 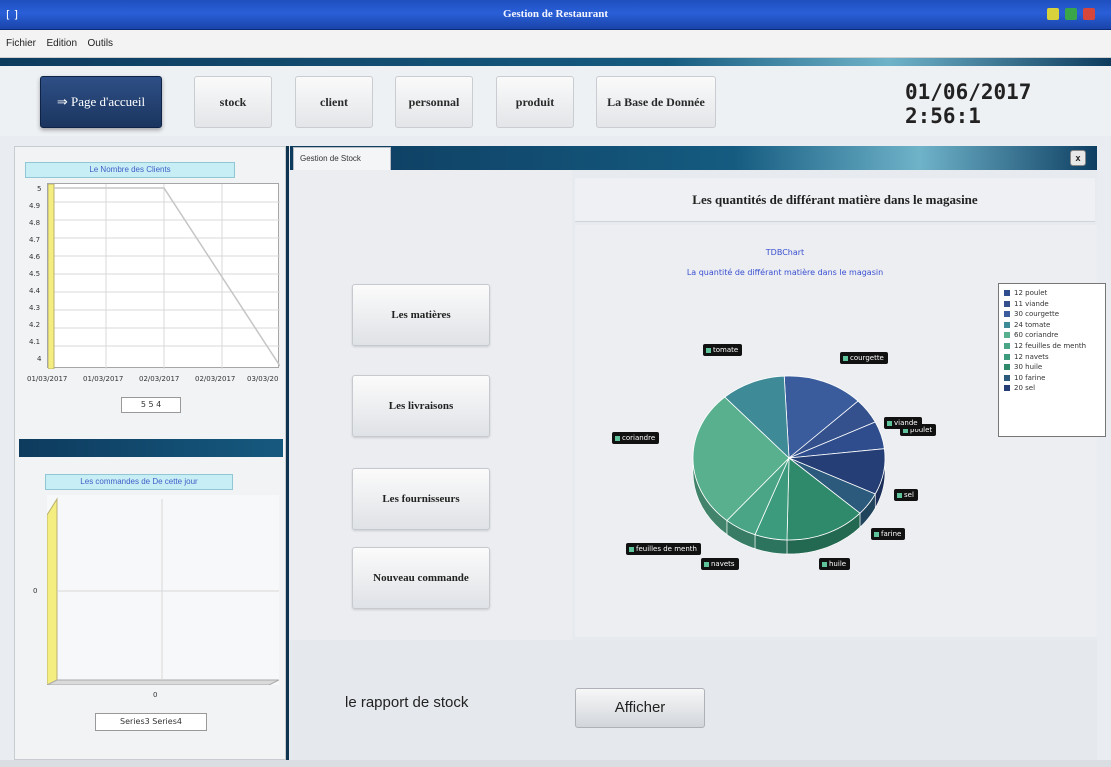 What do you see at coordinates (909, 495) in the screenshot?
I see `pie-label-text: sel` at bounding box center [909, 495].